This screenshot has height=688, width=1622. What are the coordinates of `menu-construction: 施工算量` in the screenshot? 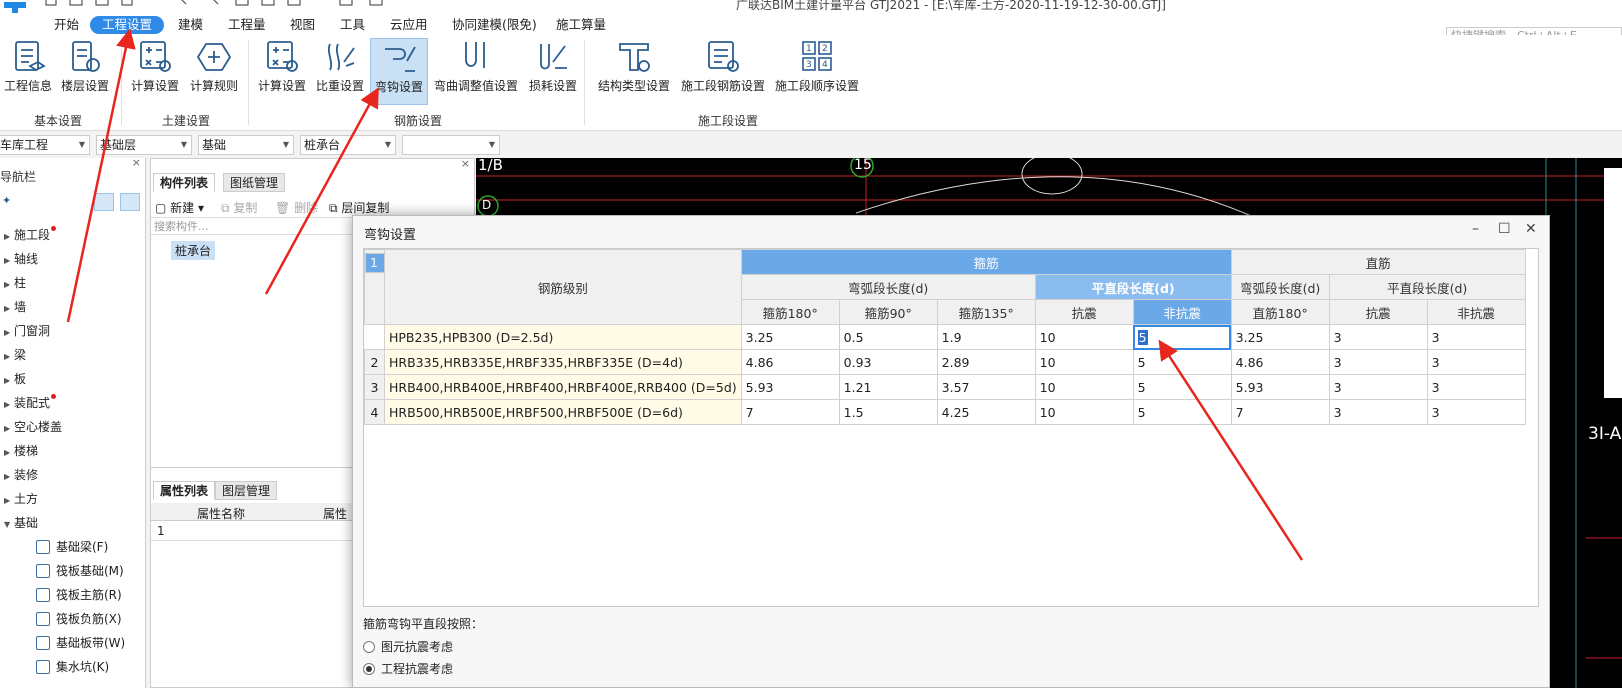 It's located at (581, 25).